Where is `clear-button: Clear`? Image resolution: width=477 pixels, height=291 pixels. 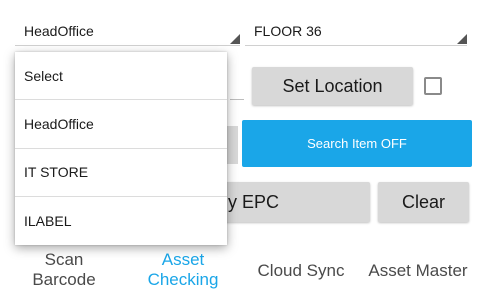
clear-button: Clear is located at coordinates (423, 202).